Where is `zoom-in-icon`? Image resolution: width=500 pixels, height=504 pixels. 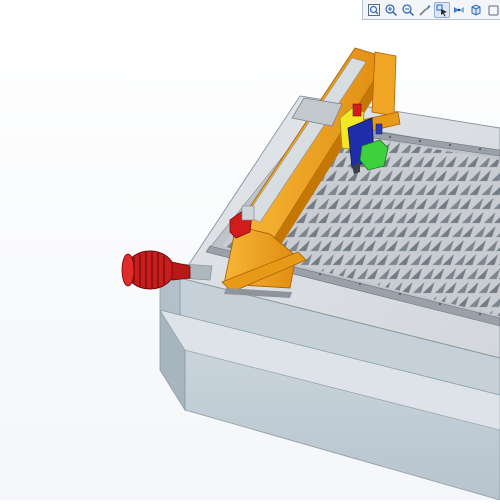 zoom-in-icon is located at coordinates (391, 9).